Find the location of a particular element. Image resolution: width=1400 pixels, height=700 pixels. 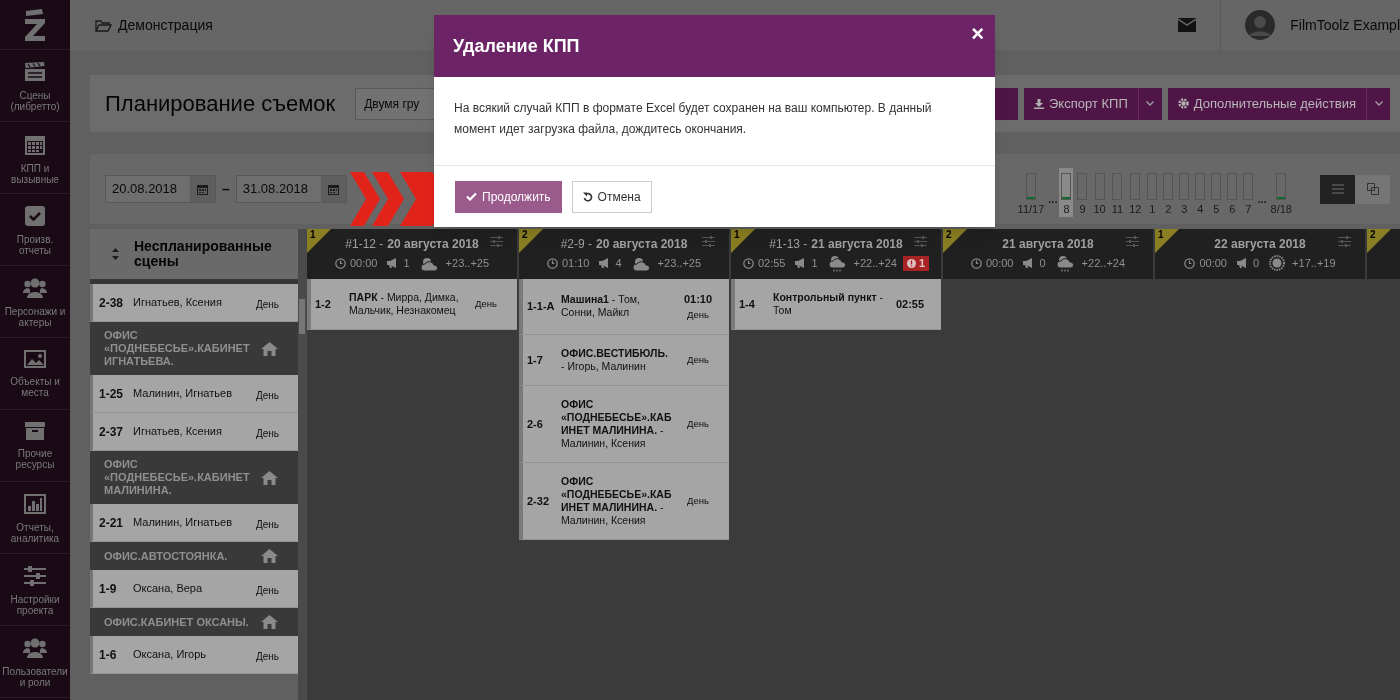

timeline-label: 8 is located at coordinates (1066, 209).